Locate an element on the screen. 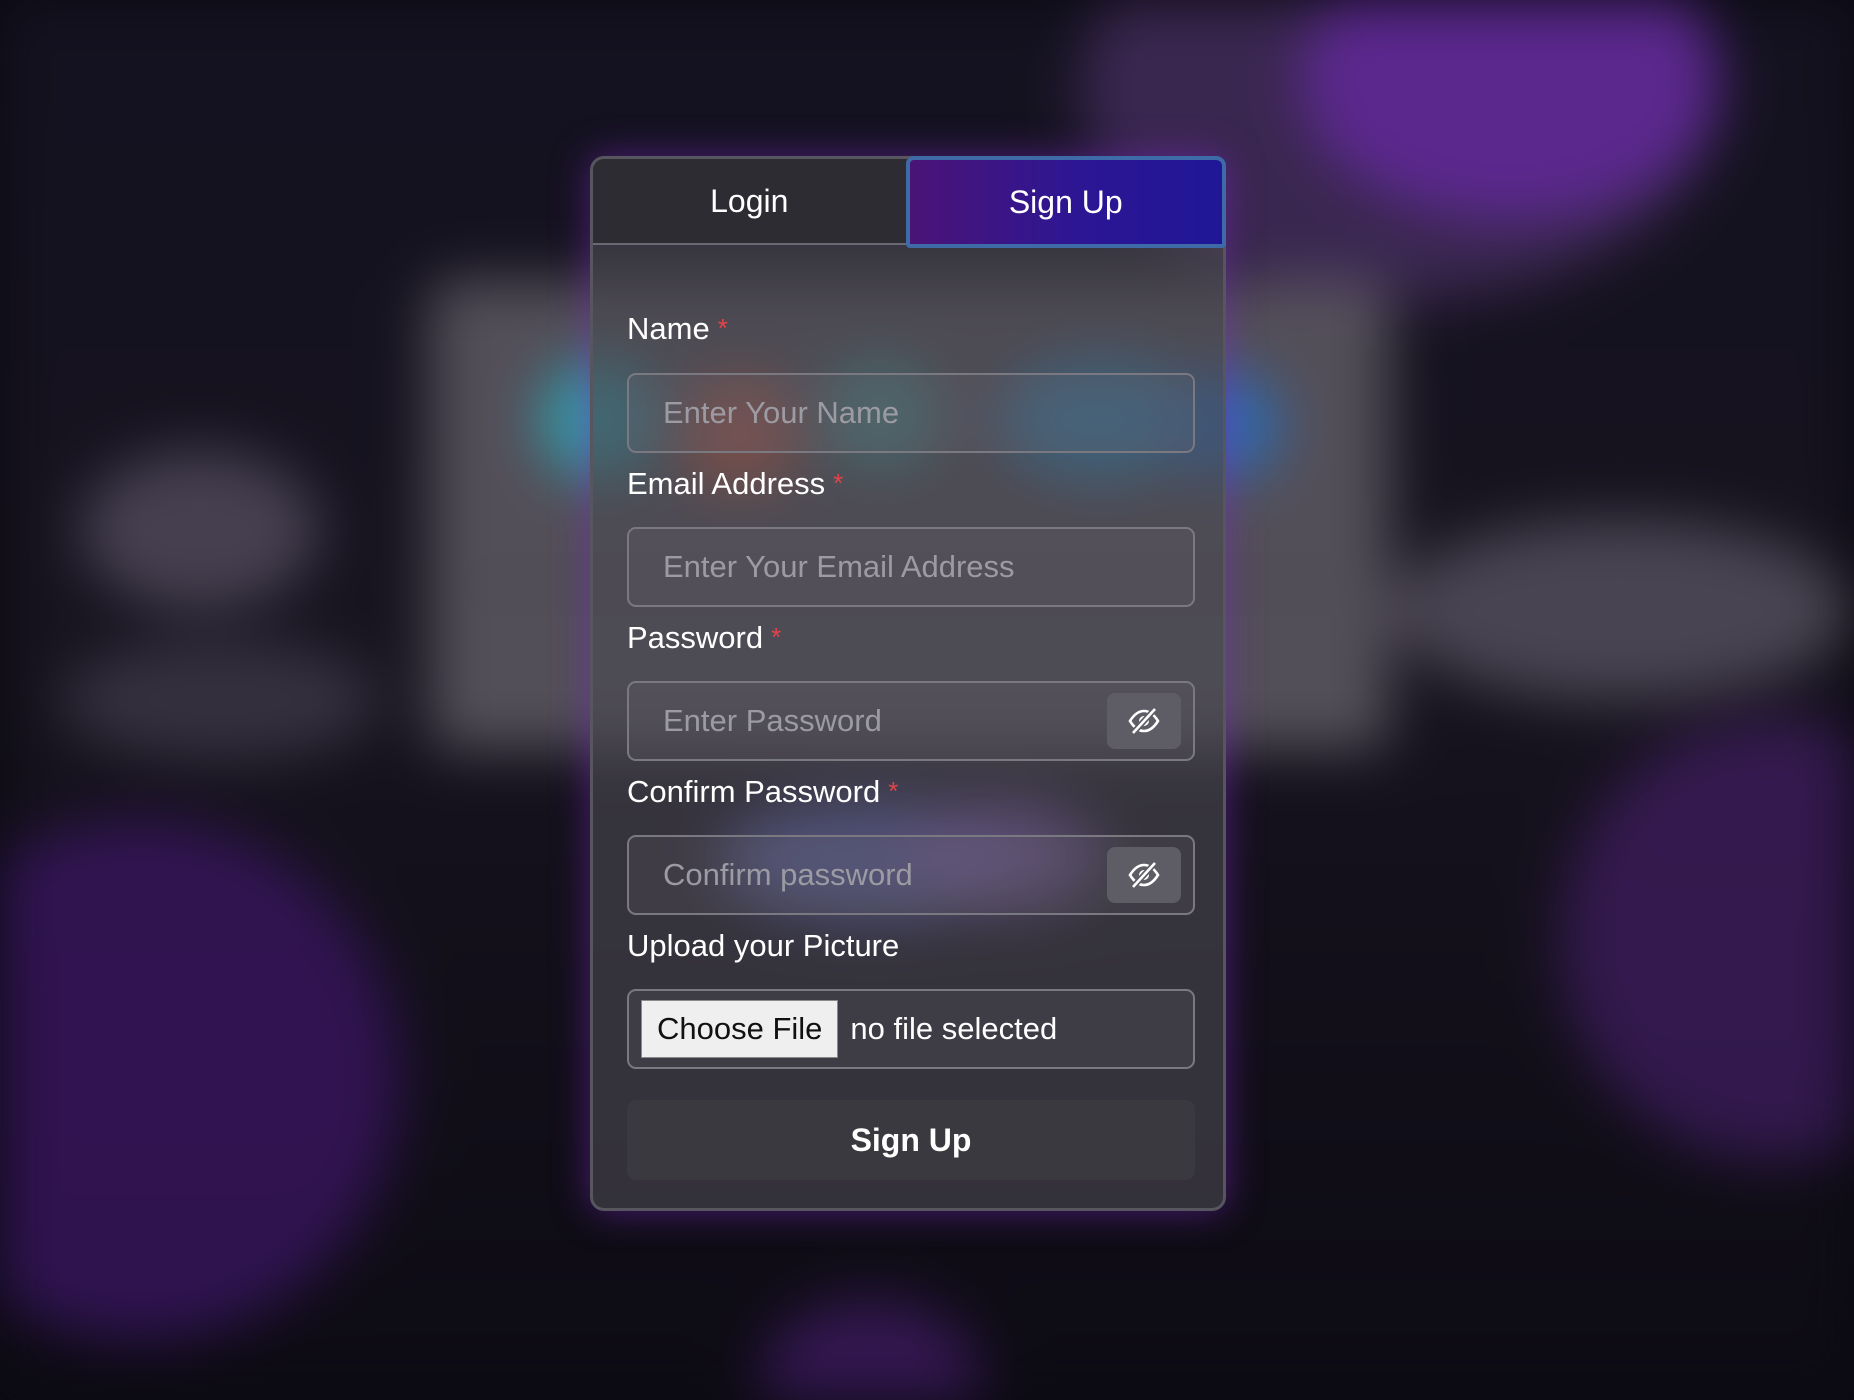 This screenshot has width=1854, height=1400. choose-file-button: Choose File is located at coordinates (740, 1029).